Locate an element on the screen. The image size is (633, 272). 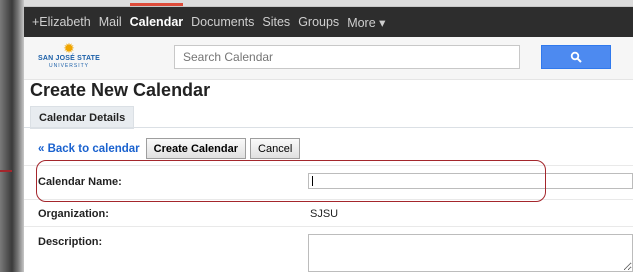
browser-top-strip is located at coordinates (328, 3).